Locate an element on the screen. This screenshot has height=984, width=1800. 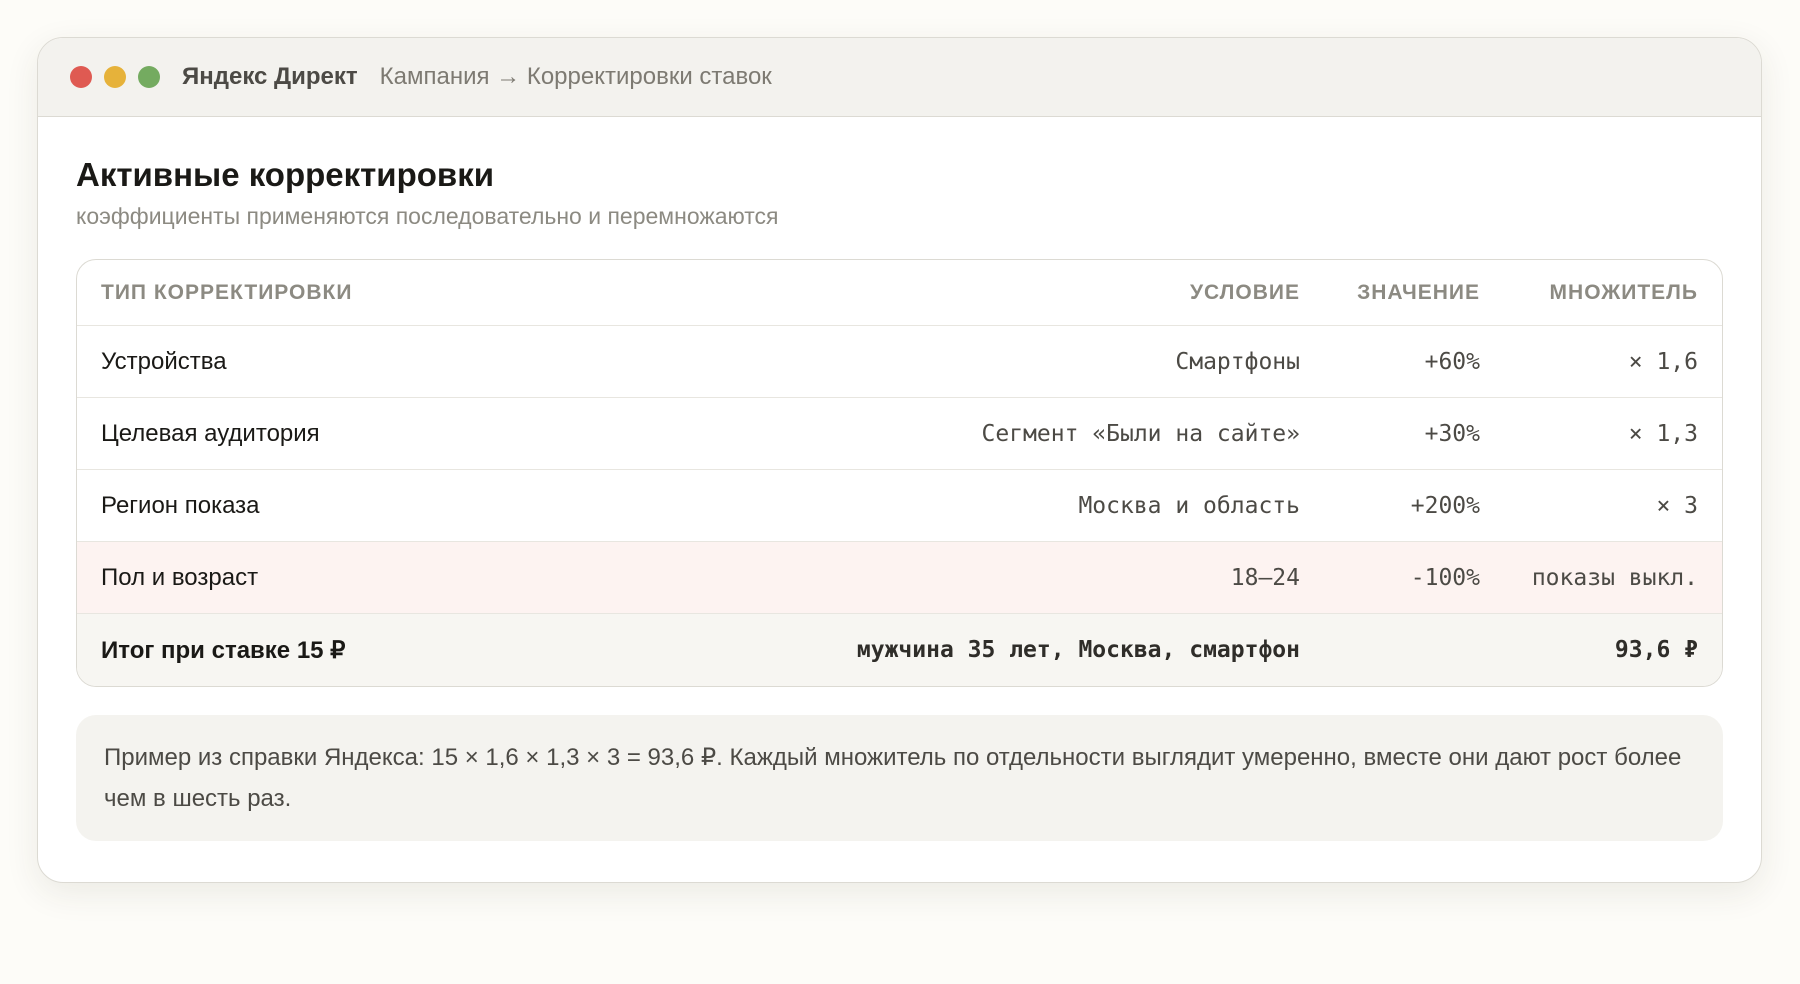
adjustment-condition: Смартфоны is located at coordinates (1237, 361).